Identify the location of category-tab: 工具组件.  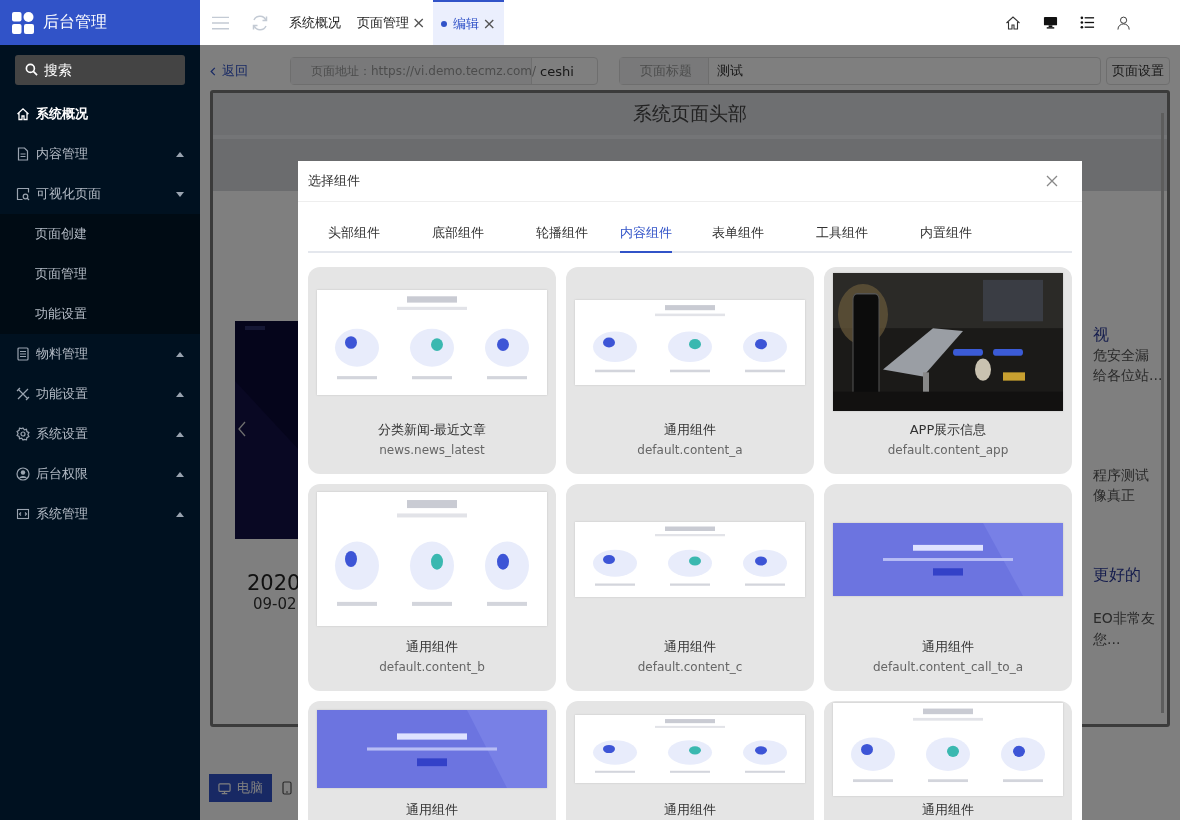
(842, 233).